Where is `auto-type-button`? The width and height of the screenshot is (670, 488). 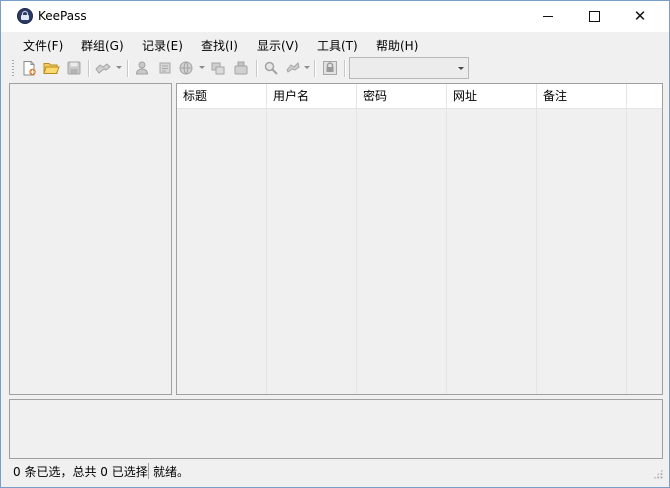
auto-type-button is located at coordinates (218, 68).